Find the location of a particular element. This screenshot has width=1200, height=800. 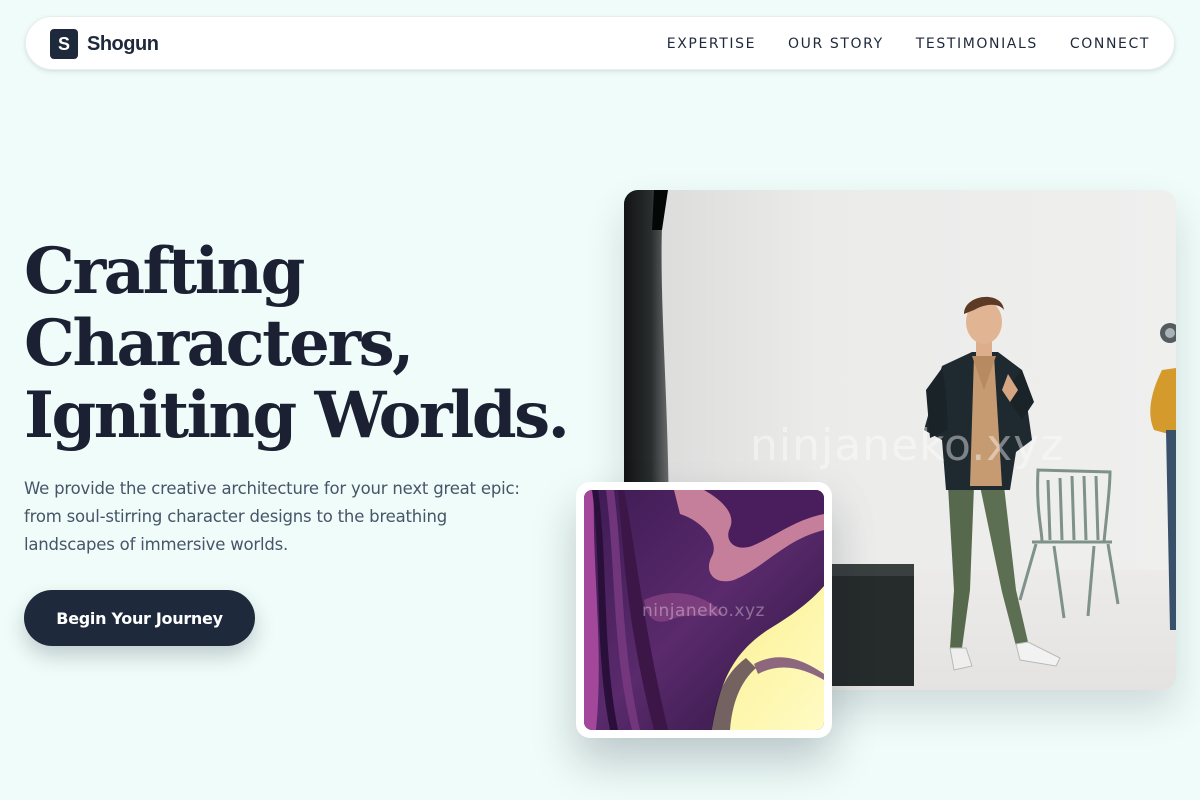

nav-links: EXPERTISE OUR STORY TESTIMONIALS CONNECT is located at coordinates (908, 44).